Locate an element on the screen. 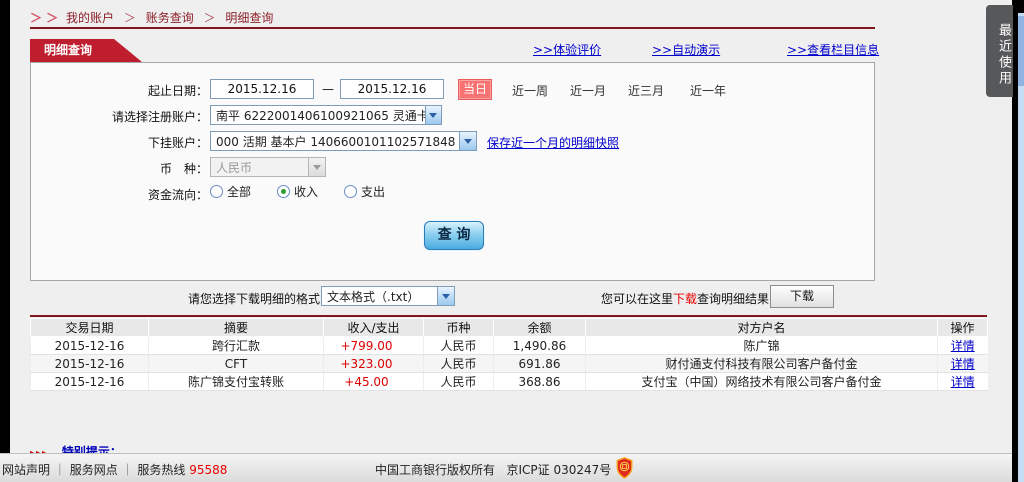 The height and width of the screenshot is (482, 1024). registered-account-select: 南平 6222001406100921065 灵通卡 is located at coordinates (326, 115).